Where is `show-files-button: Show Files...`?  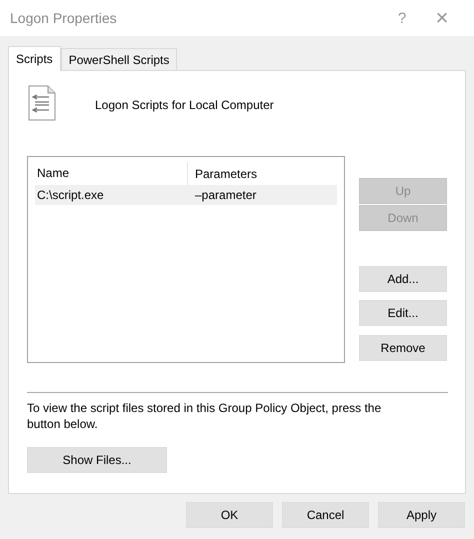 show-files-button: Show Files... is located at coordinates (97, 460).